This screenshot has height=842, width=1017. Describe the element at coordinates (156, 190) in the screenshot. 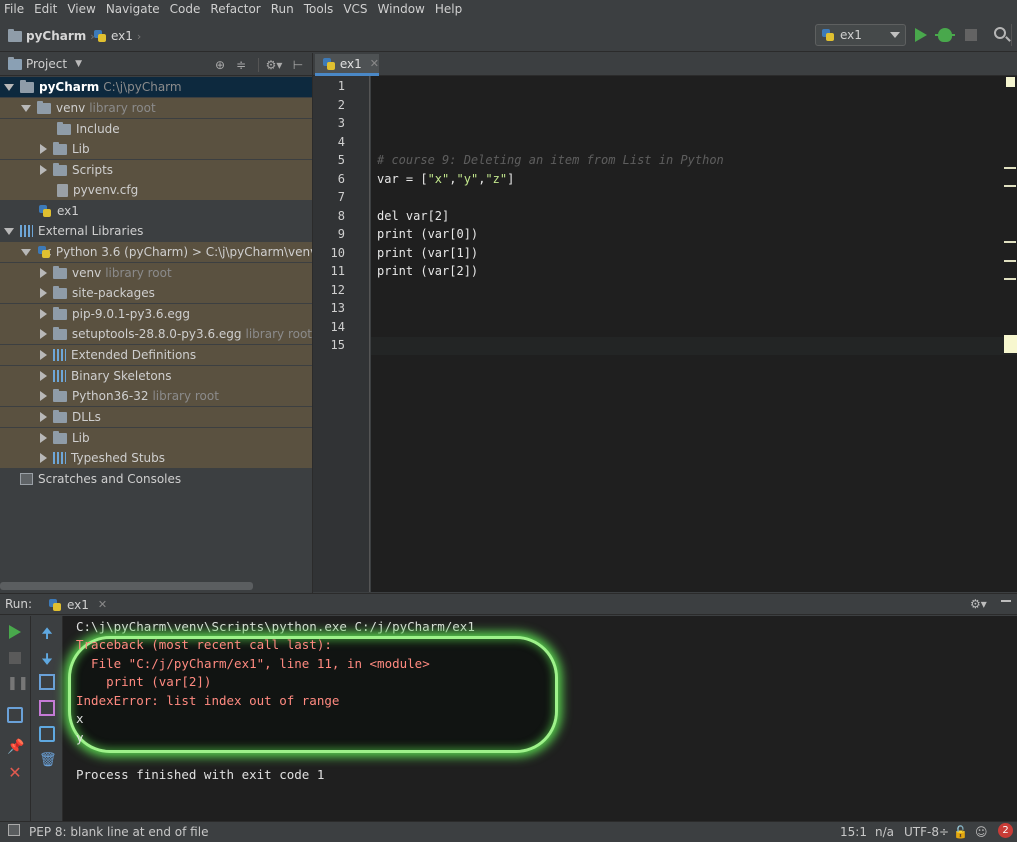

I see `tree-item-pyvenv-cfg: pyvenv.cfg` at that location.